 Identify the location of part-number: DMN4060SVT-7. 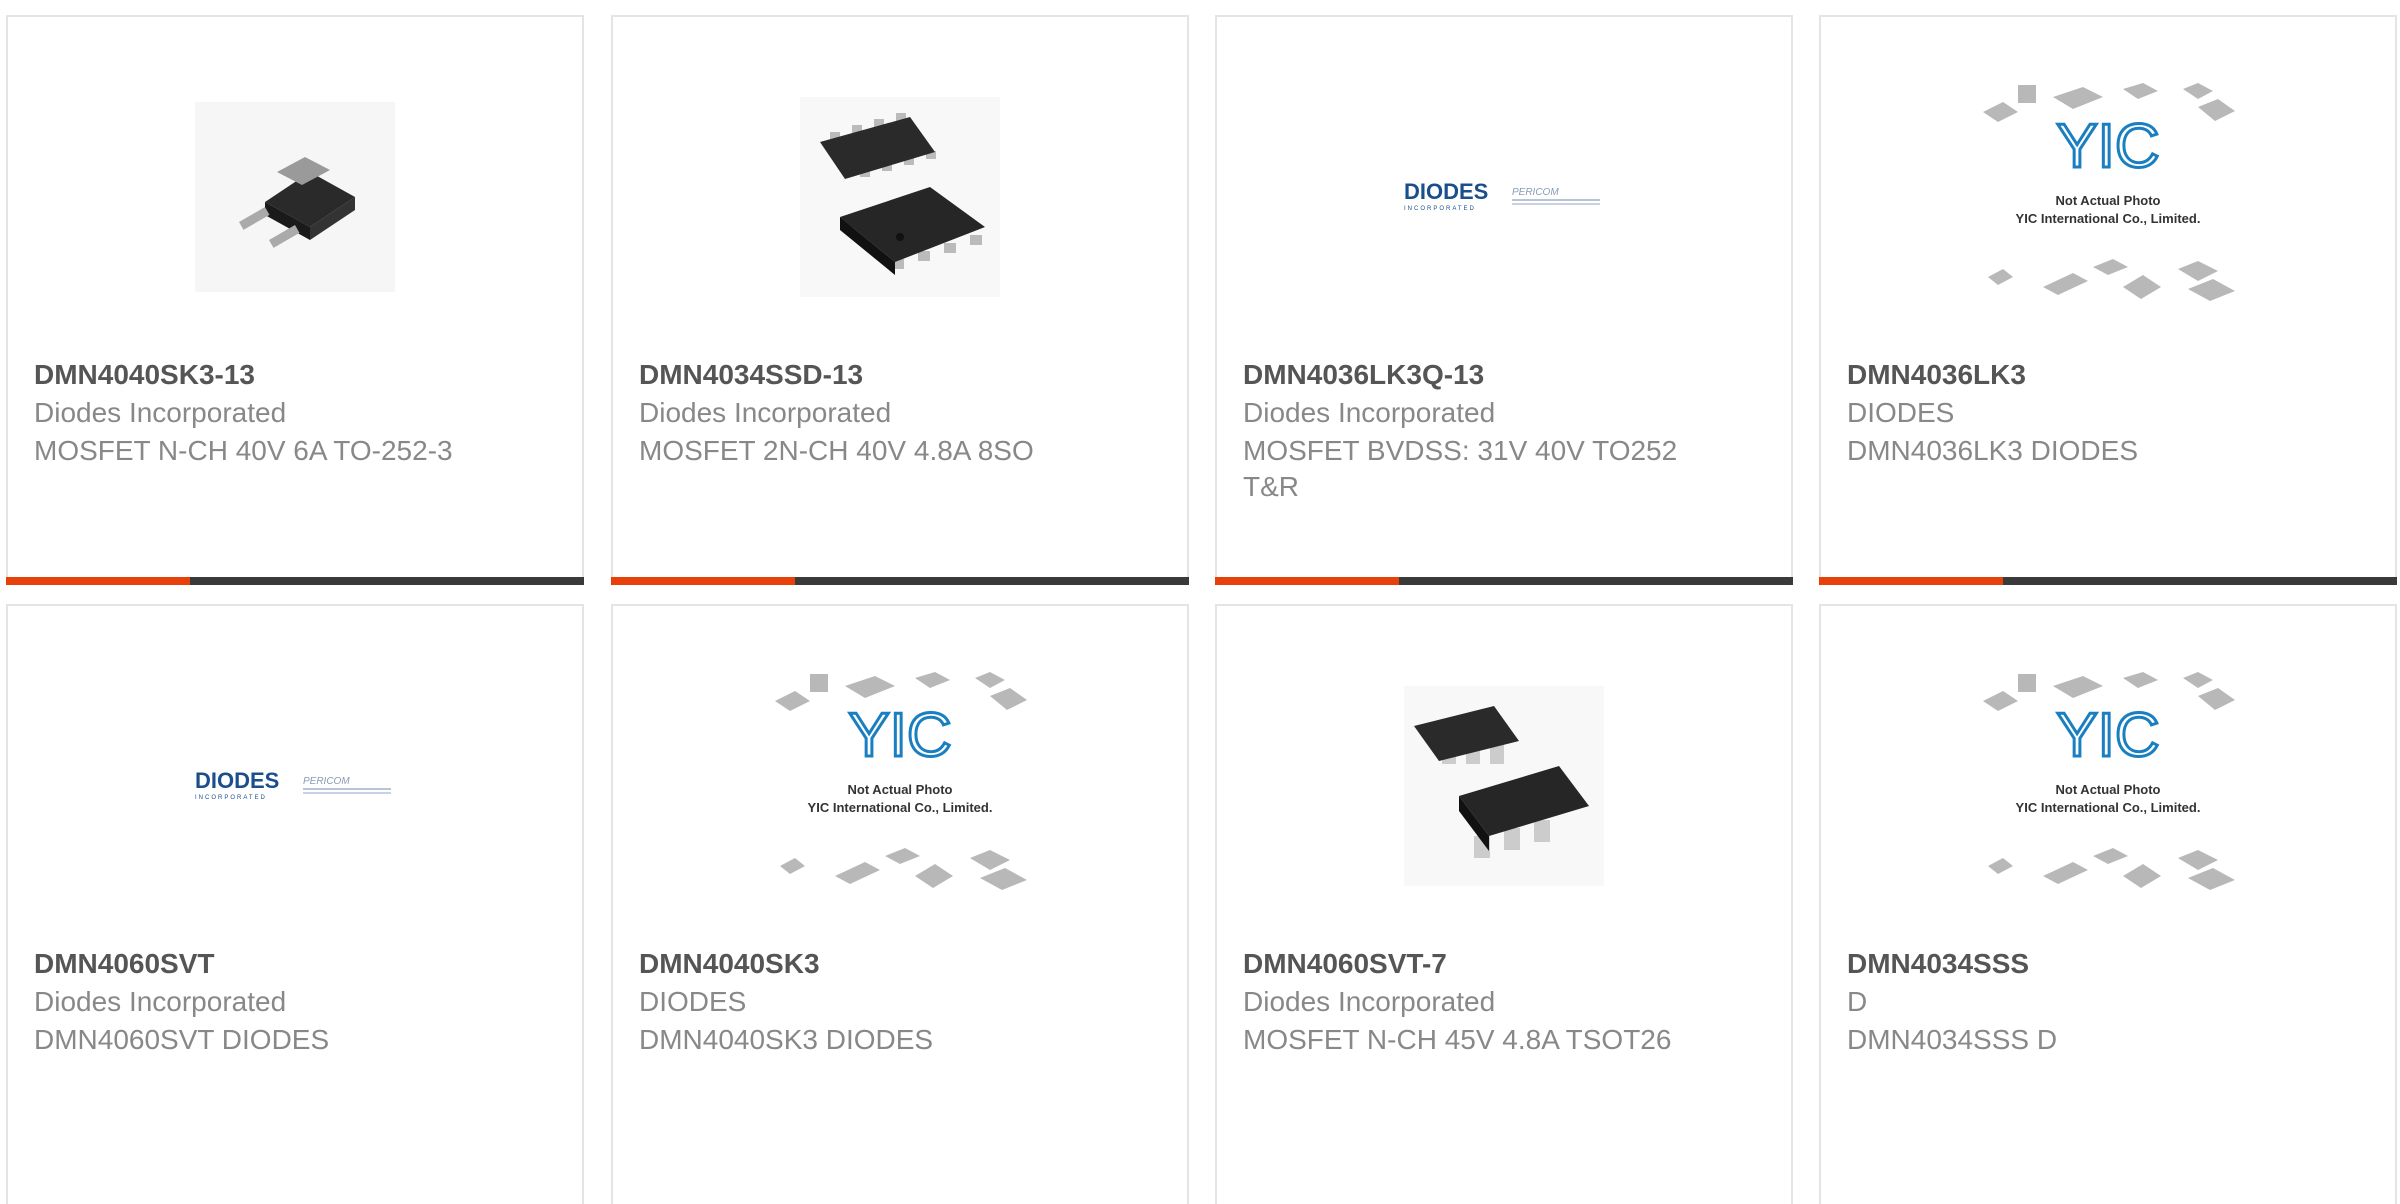
(1345, 964).